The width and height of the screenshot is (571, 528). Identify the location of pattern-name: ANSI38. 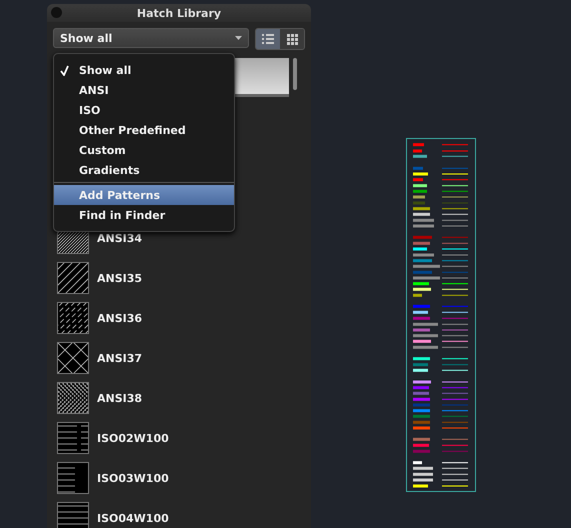
(119, 398).